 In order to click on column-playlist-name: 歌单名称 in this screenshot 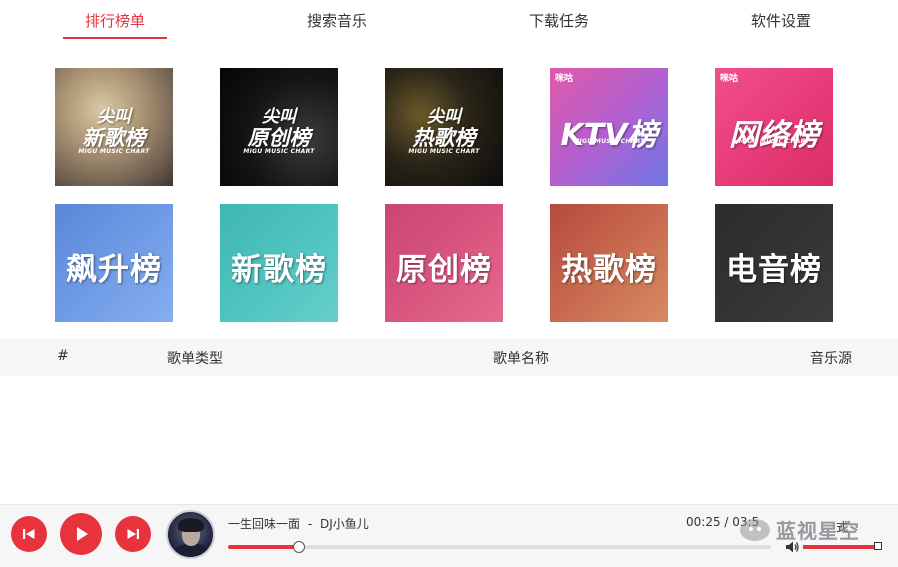, I will do `click(521, 358)`.